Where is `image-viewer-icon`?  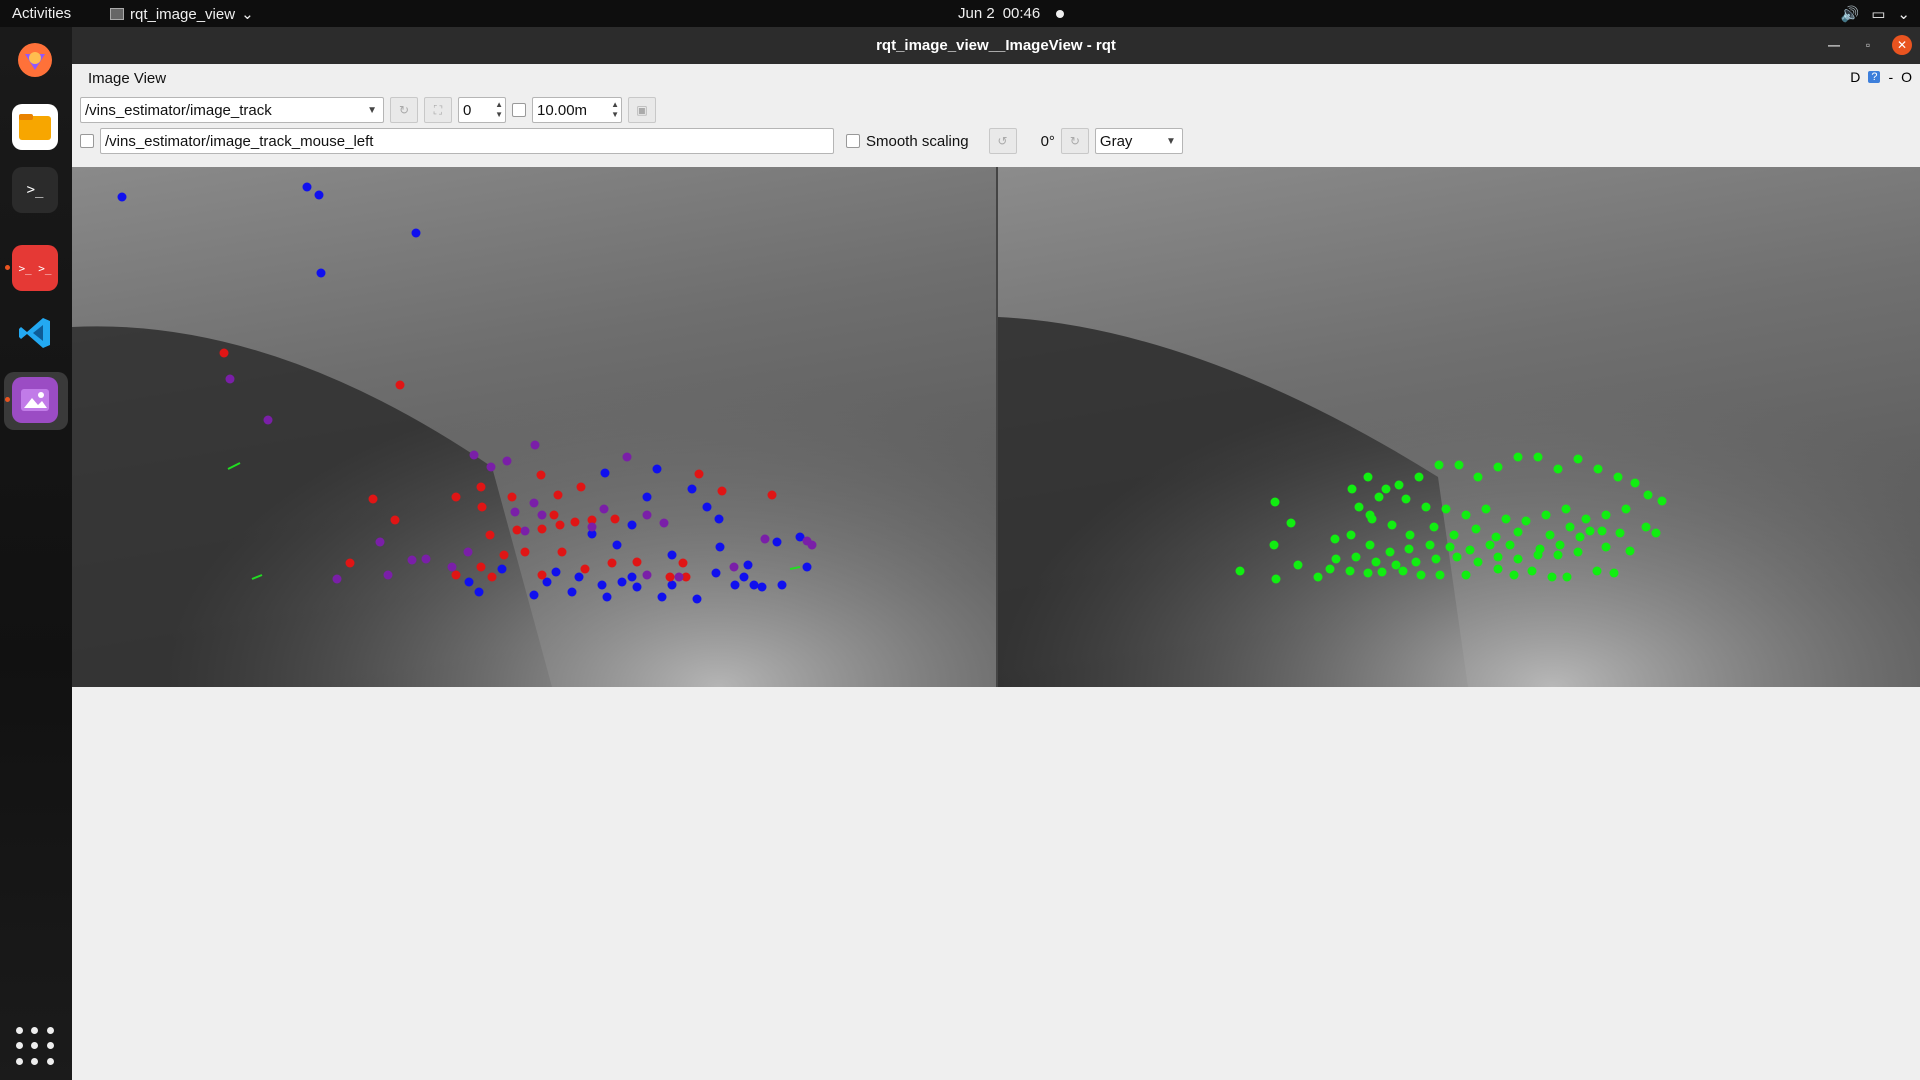 image-viewer-icon is located at coordinates (31, 400).